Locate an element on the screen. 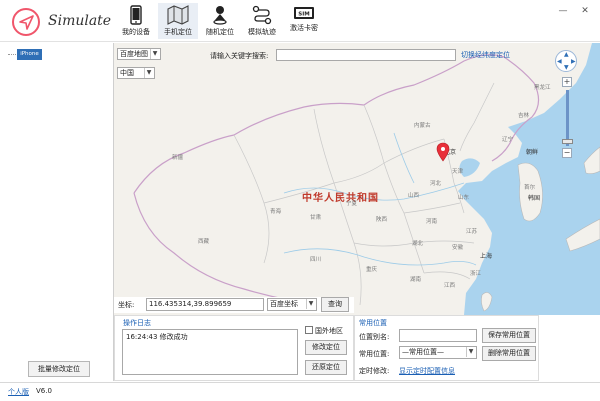 This screenshot has width=600, height=401. map-label: 吉林 is located at coordinates (524, 116).